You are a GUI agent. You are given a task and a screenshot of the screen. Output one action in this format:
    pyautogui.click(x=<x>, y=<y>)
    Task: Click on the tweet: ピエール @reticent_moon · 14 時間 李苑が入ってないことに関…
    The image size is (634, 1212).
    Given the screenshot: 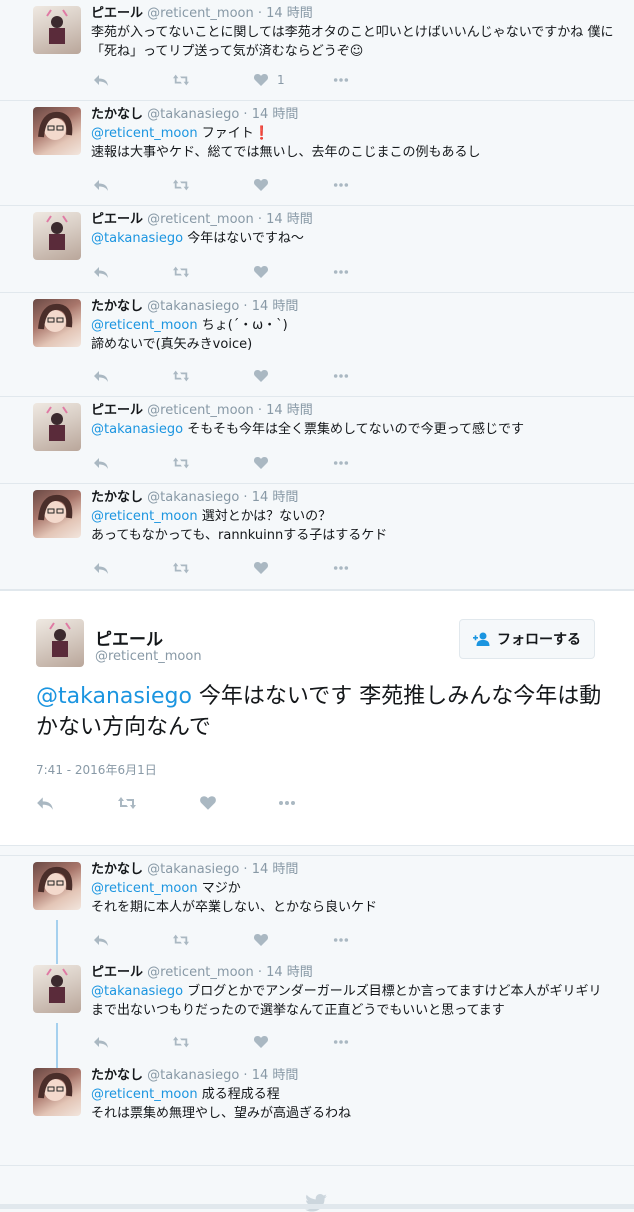 What is the action you would take?
    pyautogui.click(x=317, y=50)
    